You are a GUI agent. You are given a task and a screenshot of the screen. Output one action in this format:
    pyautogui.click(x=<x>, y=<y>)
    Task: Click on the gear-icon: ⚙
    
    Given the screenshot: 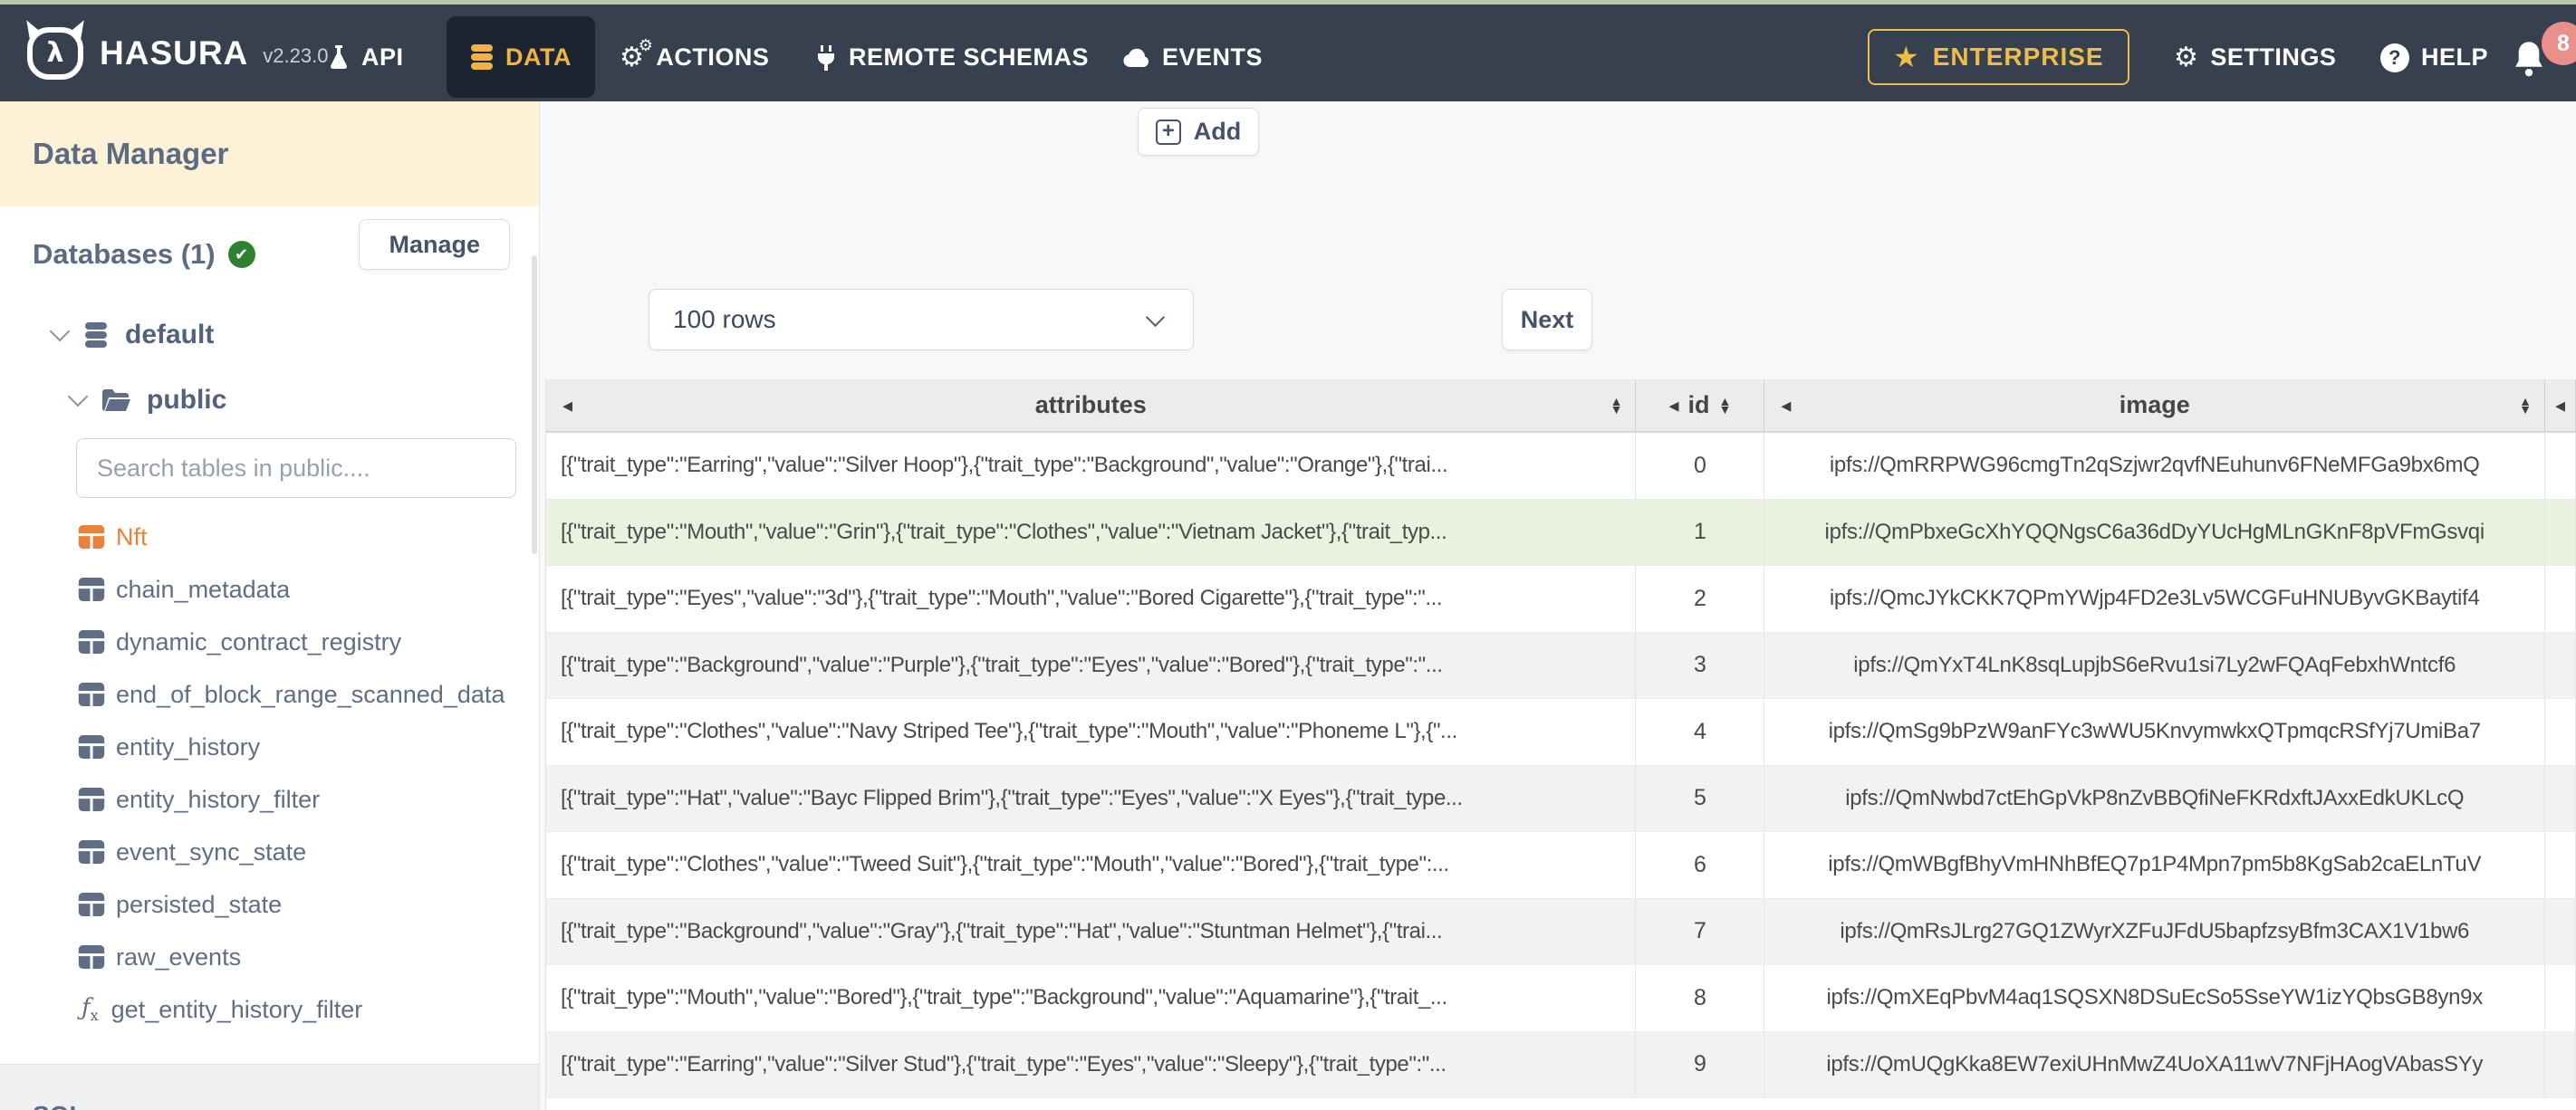 What is the action you would take?
    pyautogui.click(x=2186, y=57)
    